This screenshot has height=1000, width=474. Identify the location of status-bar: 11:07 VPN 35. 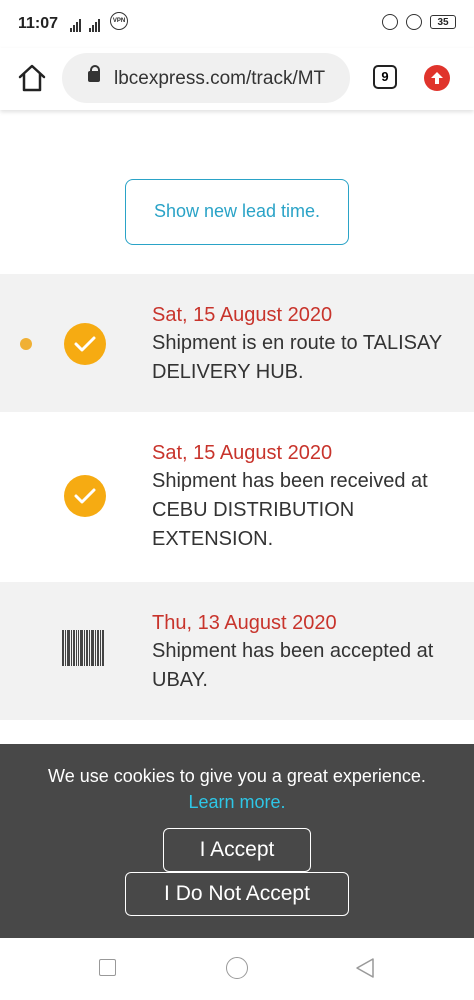
(237, 24).